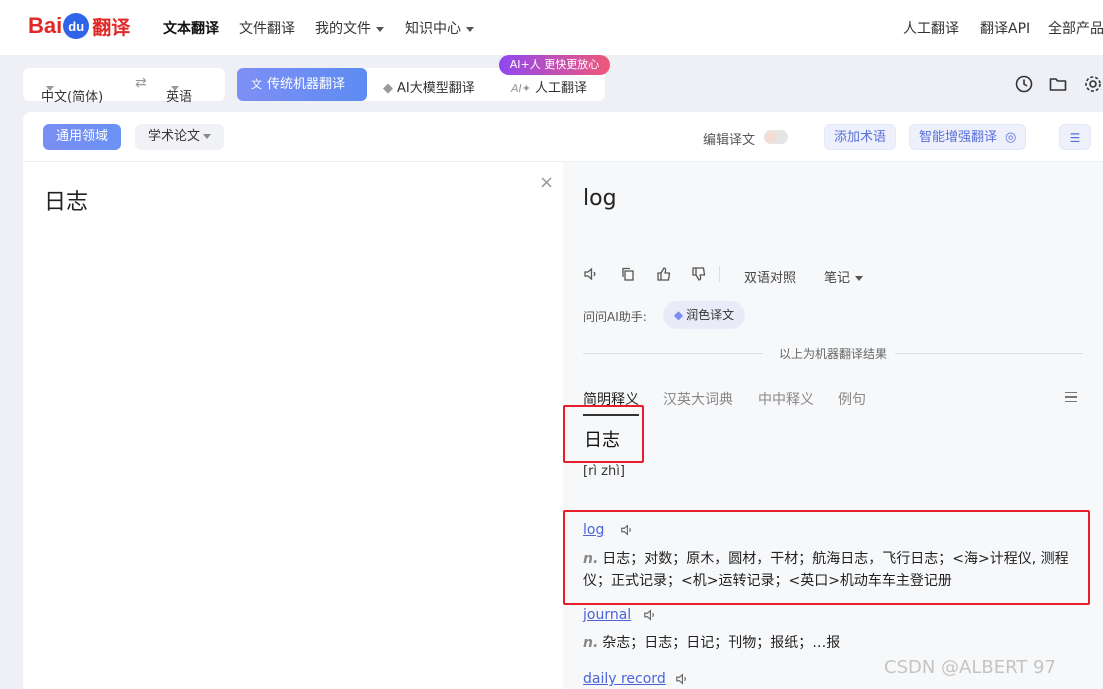  I want to click on clear-icon: ×, so click(546, 182).